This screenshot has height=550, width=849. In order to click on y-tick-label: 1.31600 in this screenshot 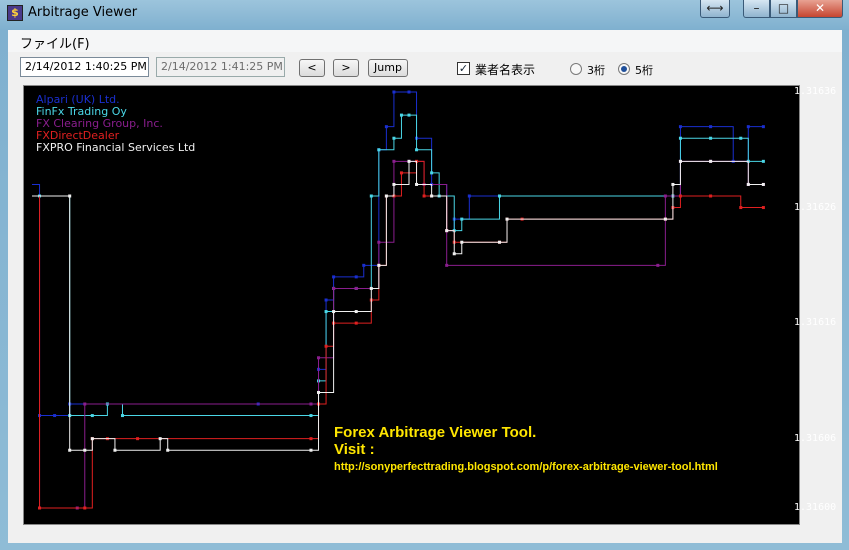, I will do `click(815, 507)`.